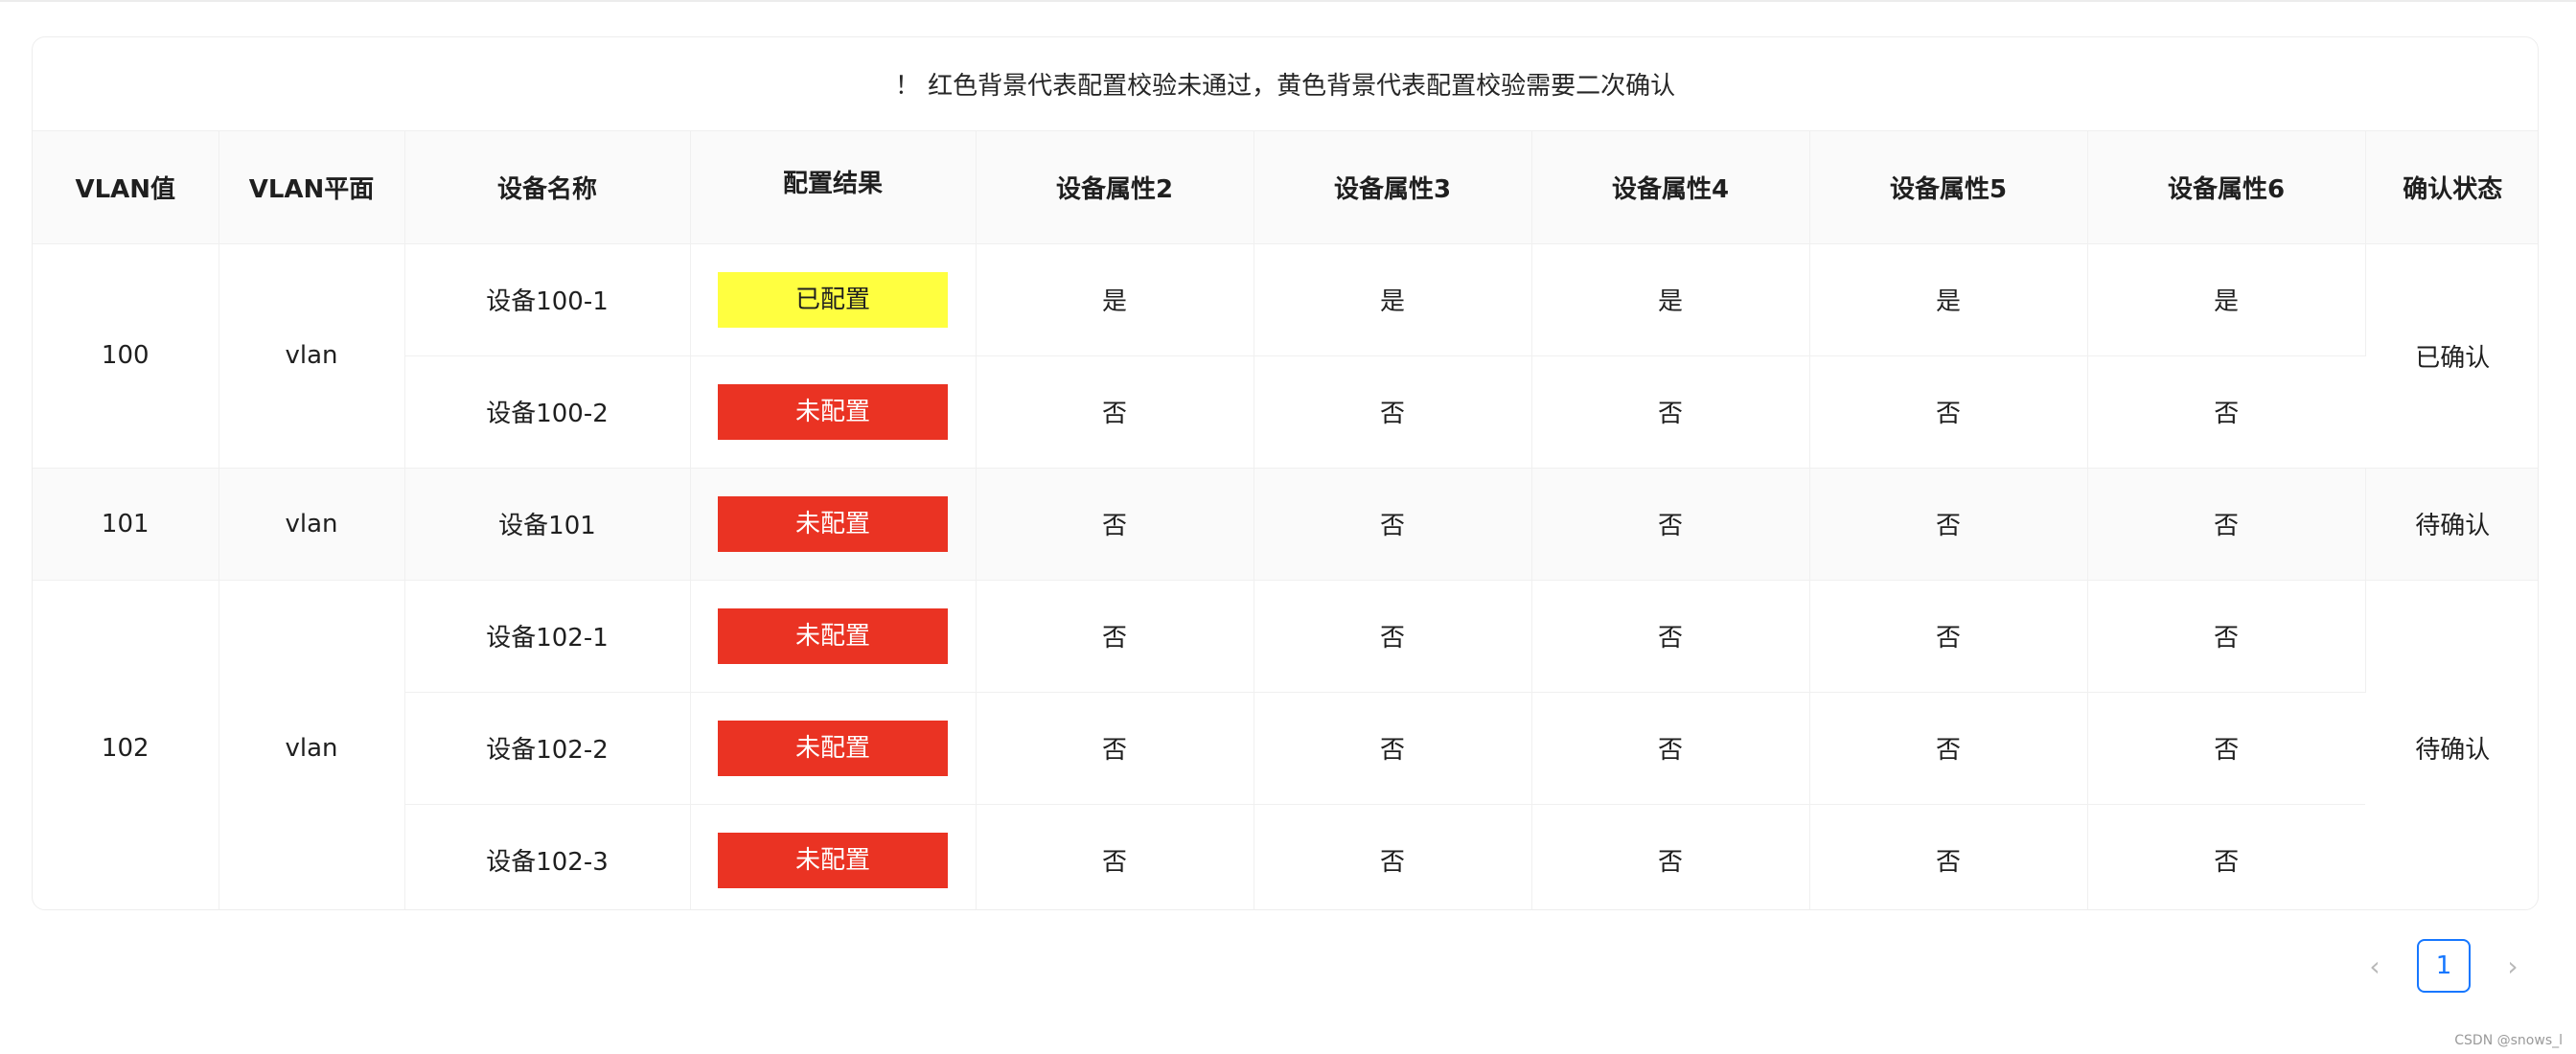 This screenshot has width=2576, height=1054. Describe the element at coordinates (126, 524) in the screenshot. I see `vlan-cell: 101` at that location.